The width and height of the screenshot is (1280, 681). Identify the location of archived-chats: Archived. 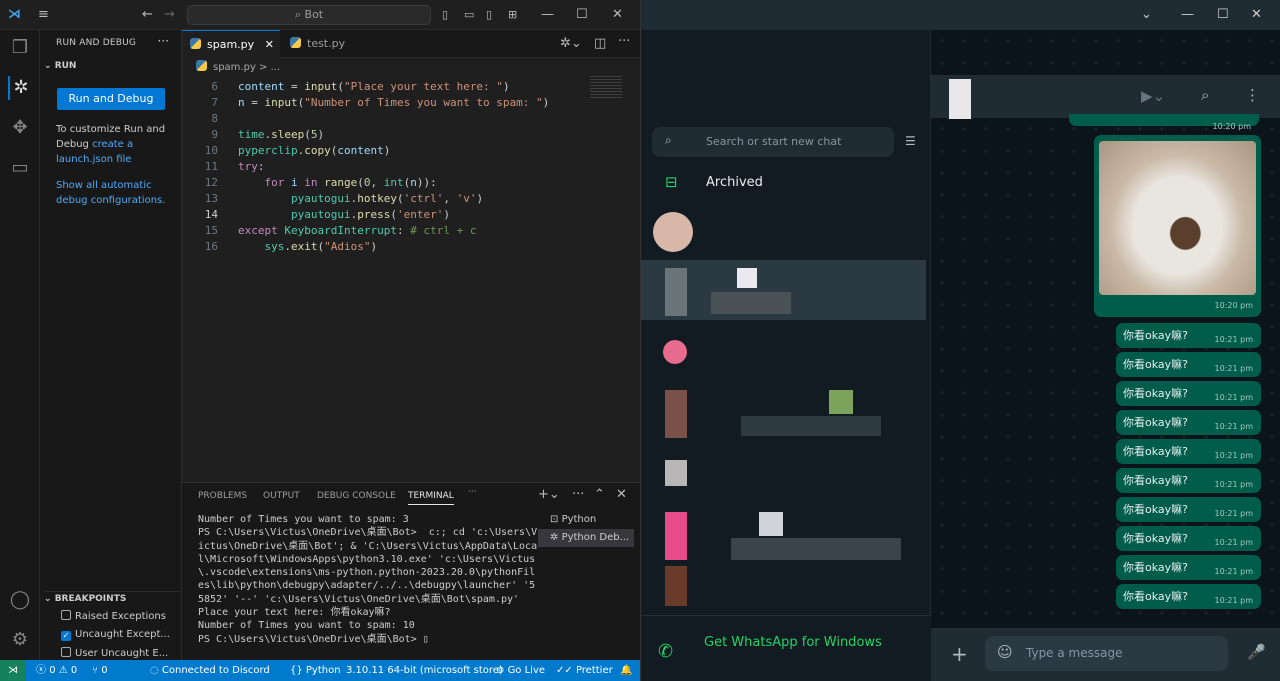
(734, 182).